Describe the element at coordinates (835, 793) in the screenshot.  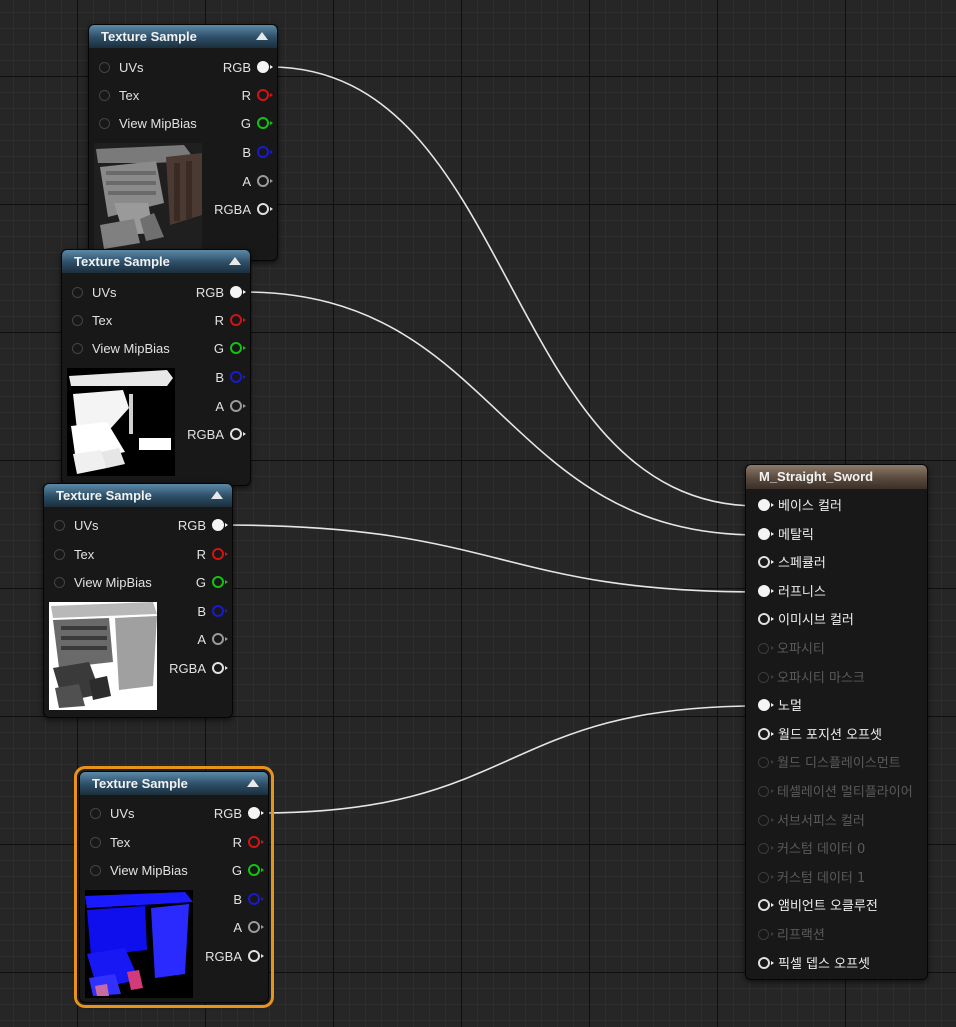
I see `material-input-pin: 테셀레이션 멀티플라이어` at that location.